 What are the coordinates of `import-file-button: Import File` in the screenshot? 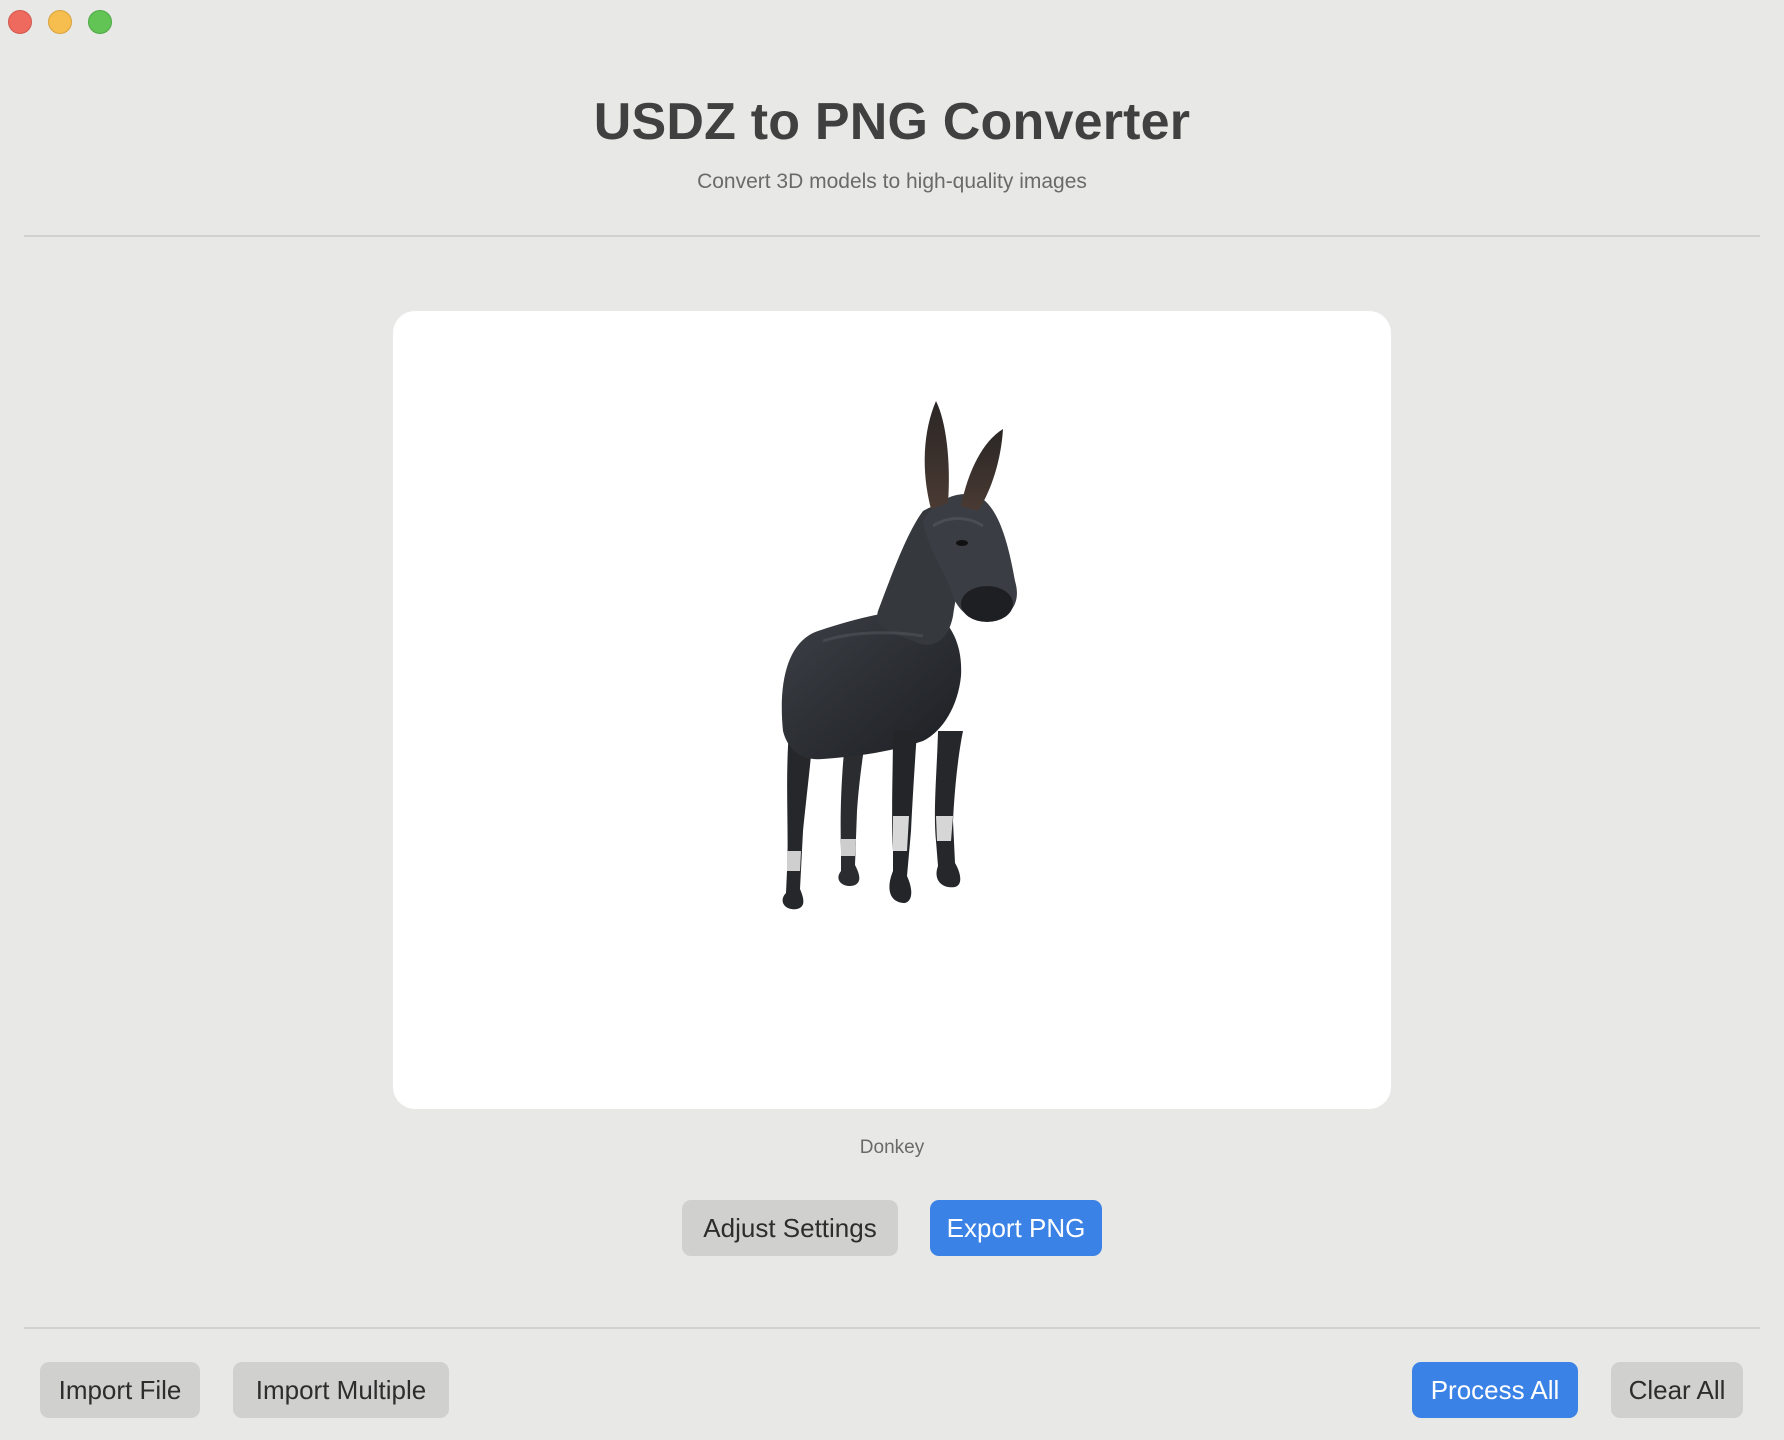 It's located at (120, 1390).